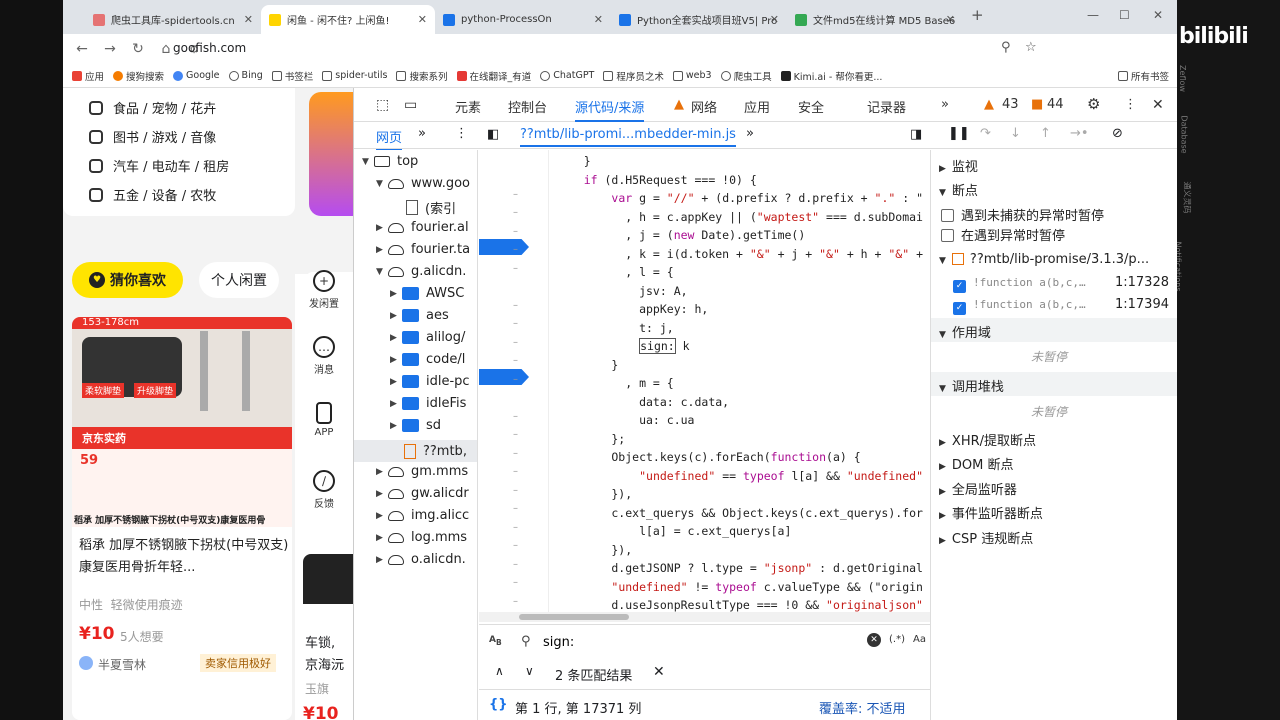  Describe the element at coordinates (673, 531) in the screenshot. I see `code-line: l[a] = c.ext_querys[a]` at that location.